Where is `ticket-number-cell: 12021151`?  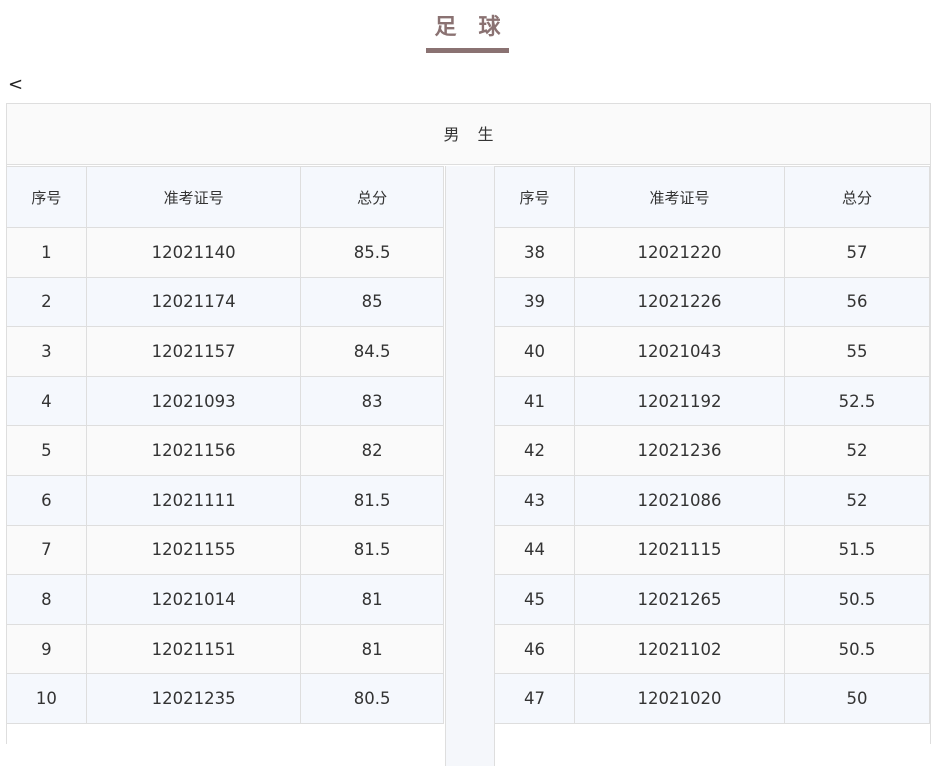
ticket-number-cell: 12021151 is located at coordinates (193, 649).